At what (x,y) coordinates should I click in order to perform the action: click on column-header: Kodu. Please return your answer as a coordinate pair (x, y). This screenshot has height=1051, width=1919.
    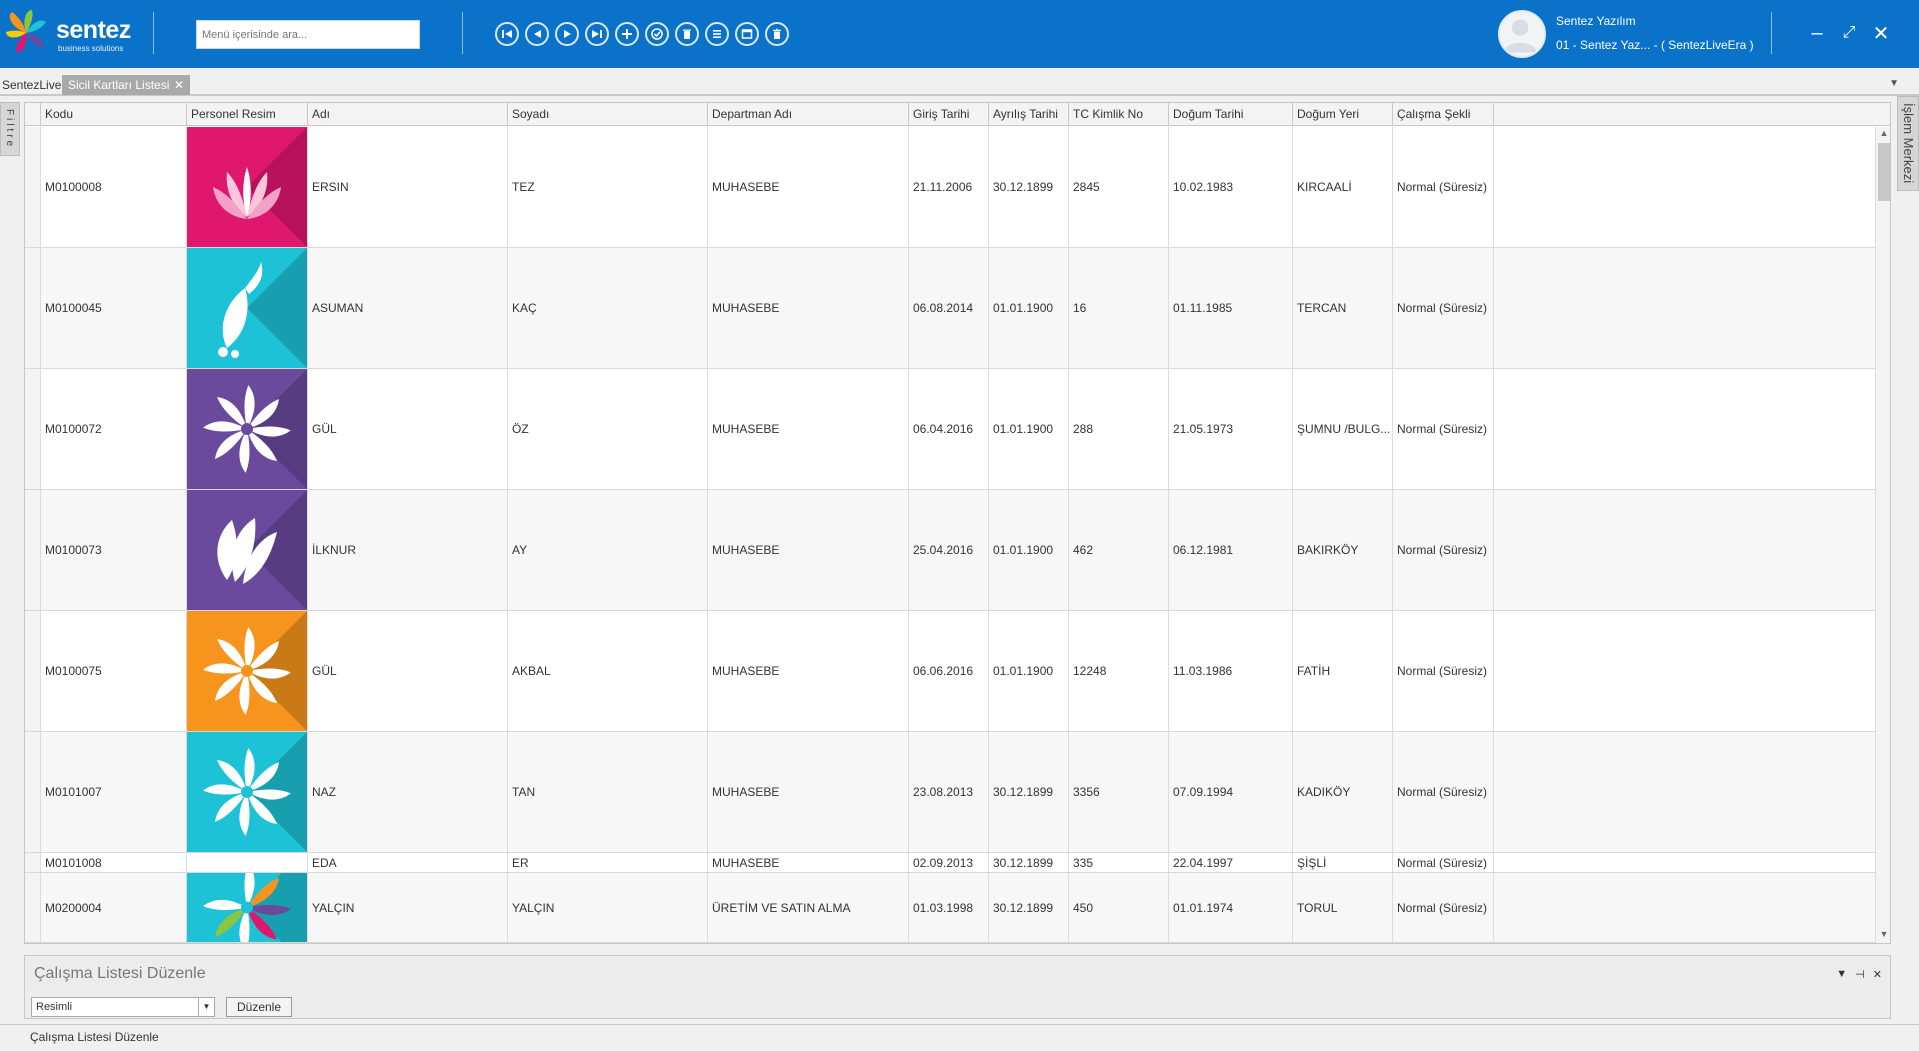
    Looking at the image, I should click on (114, 114).